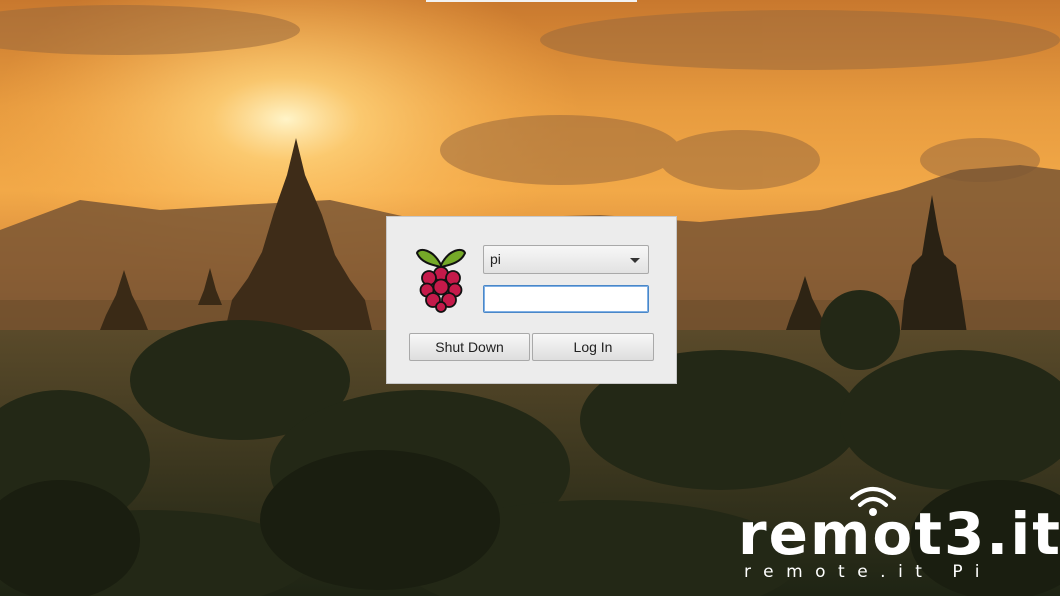 The width and height of the screenshot is (1060, 596). I want to click on chevron-down-icon, so click(635, 260).